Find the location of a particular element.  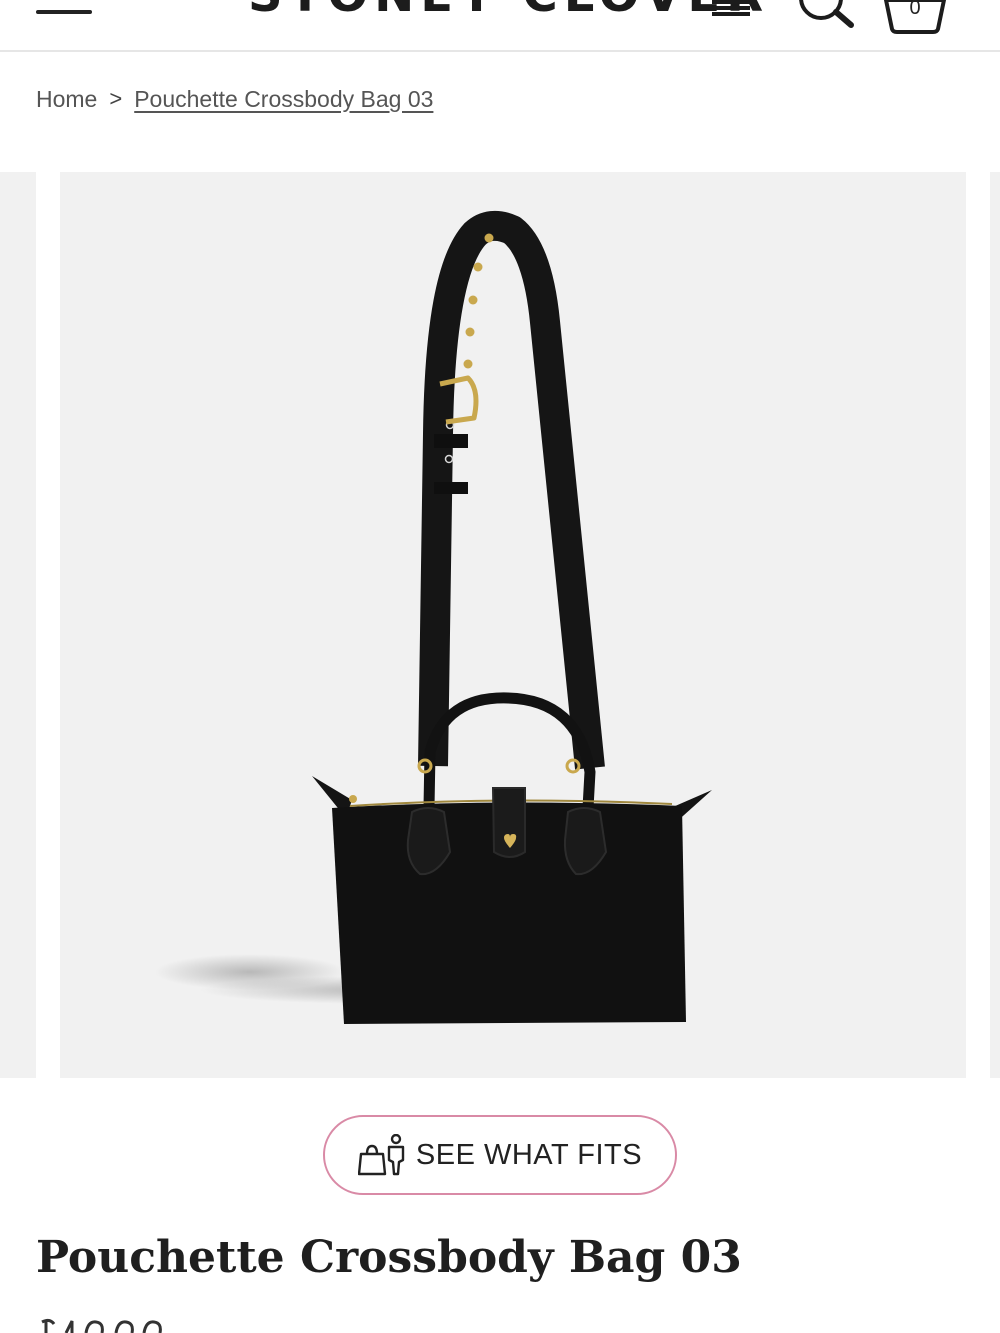

cart-count: 0 is located at coordinates (915, 9).